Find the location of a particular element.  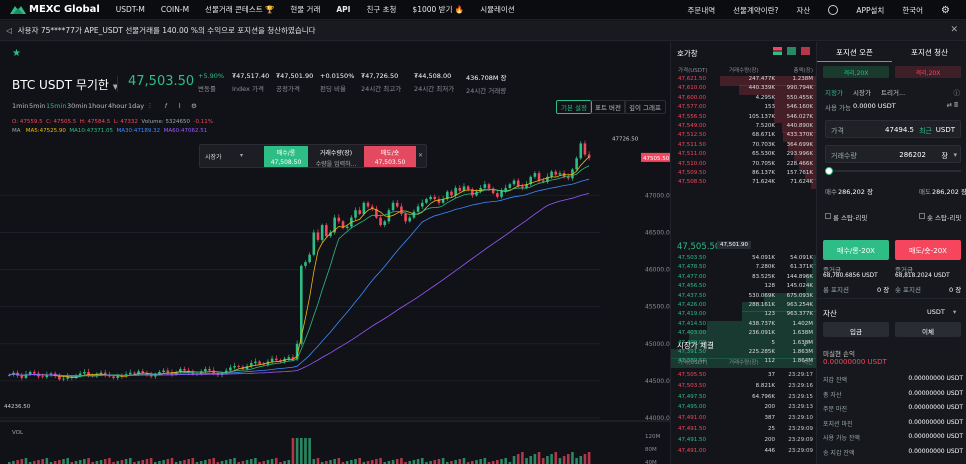

interval-30min: 30min is located at coordinates (77, 106).